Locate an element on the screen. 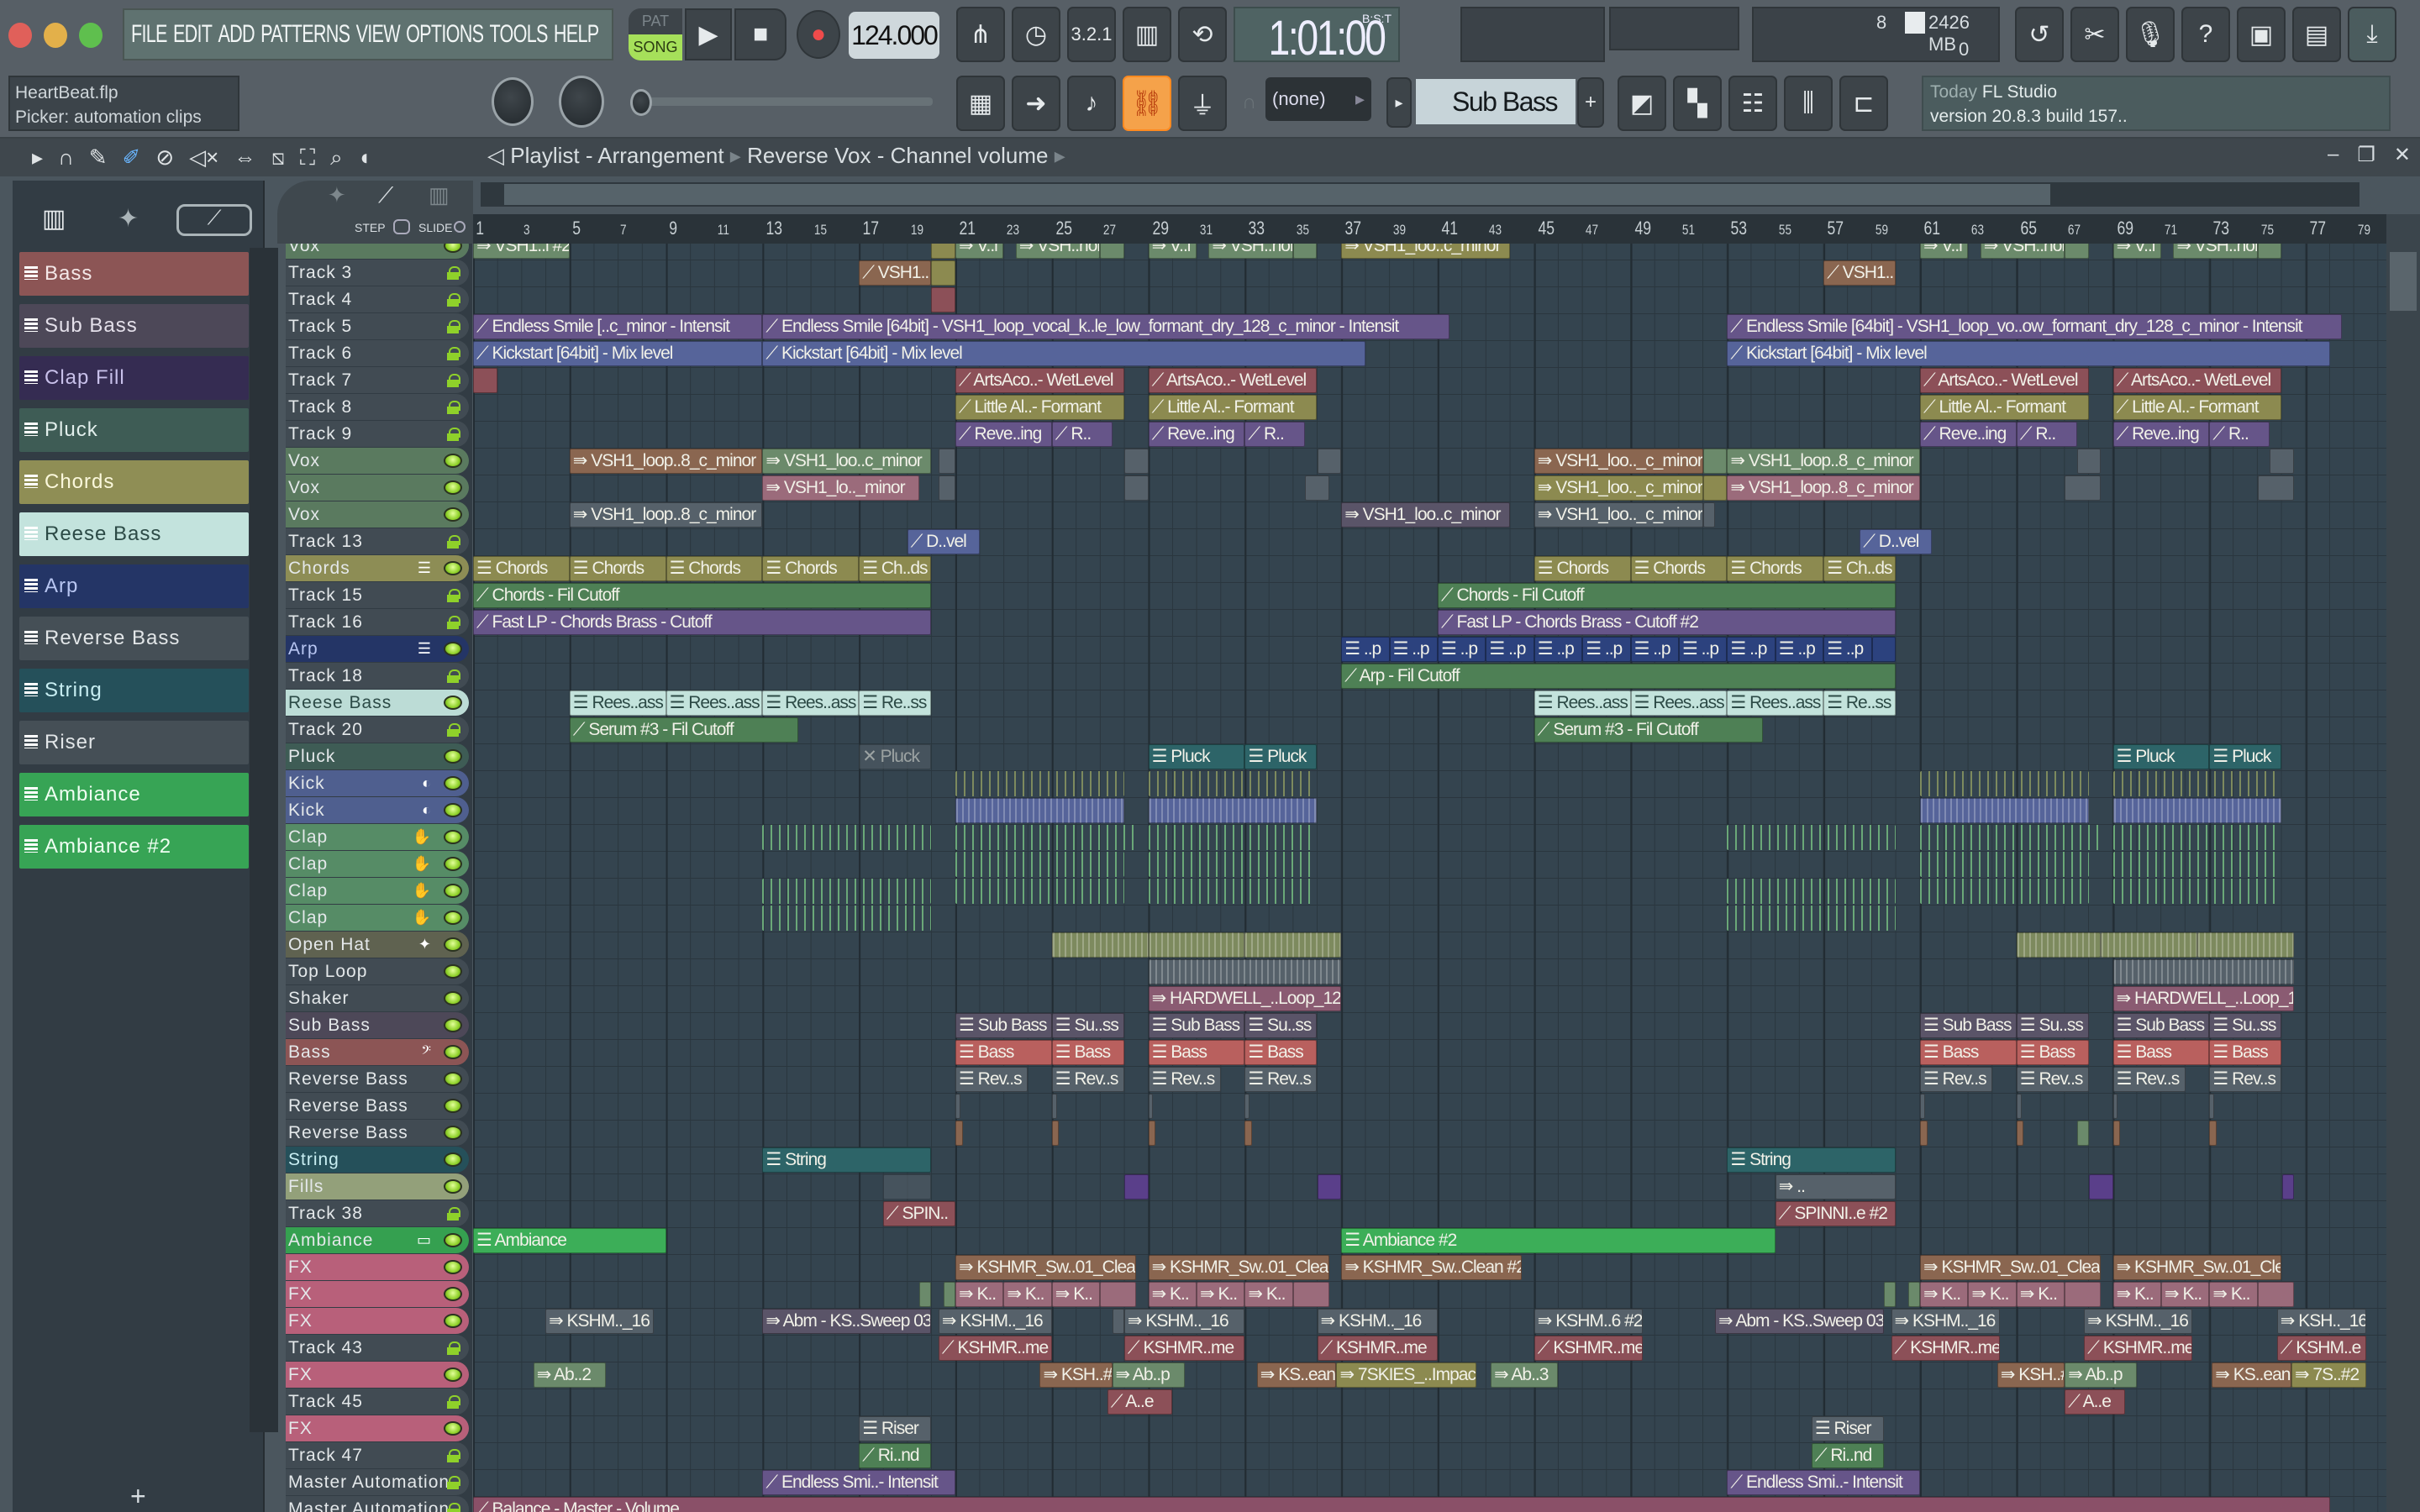  playlist-clip: ⇛ VSH..nor is located at coordinates (1058, 251).